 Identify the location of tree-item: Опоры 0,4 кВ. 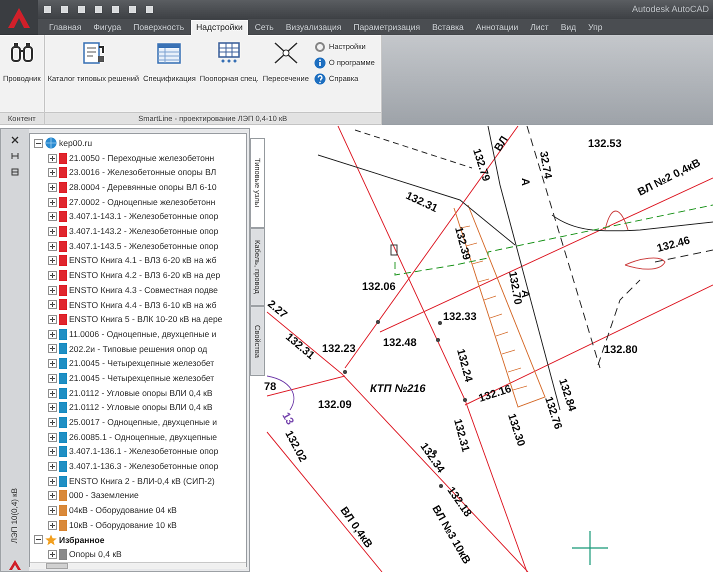
(95, 554).